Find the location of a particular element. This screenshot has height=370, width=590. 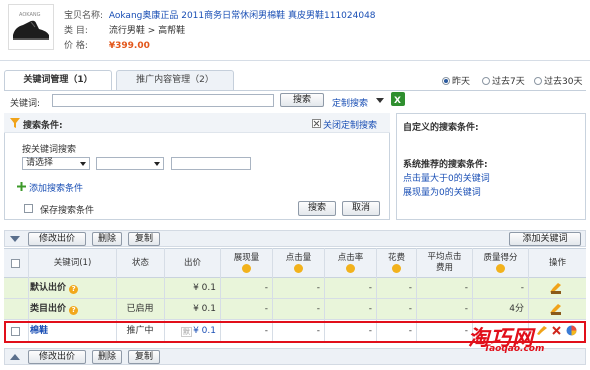

close-custom-search-link: 关闭定制搜索 is located at coordinates (350, 124).